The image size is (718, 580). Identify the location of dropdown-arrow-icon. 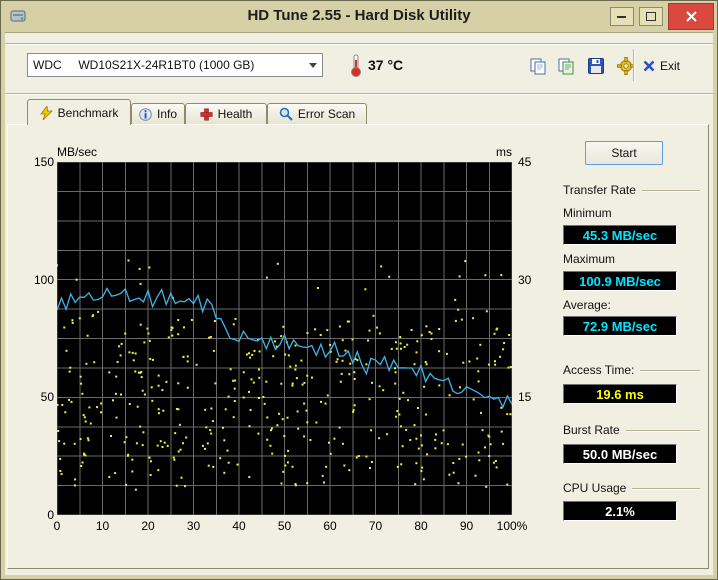
(313, 65).